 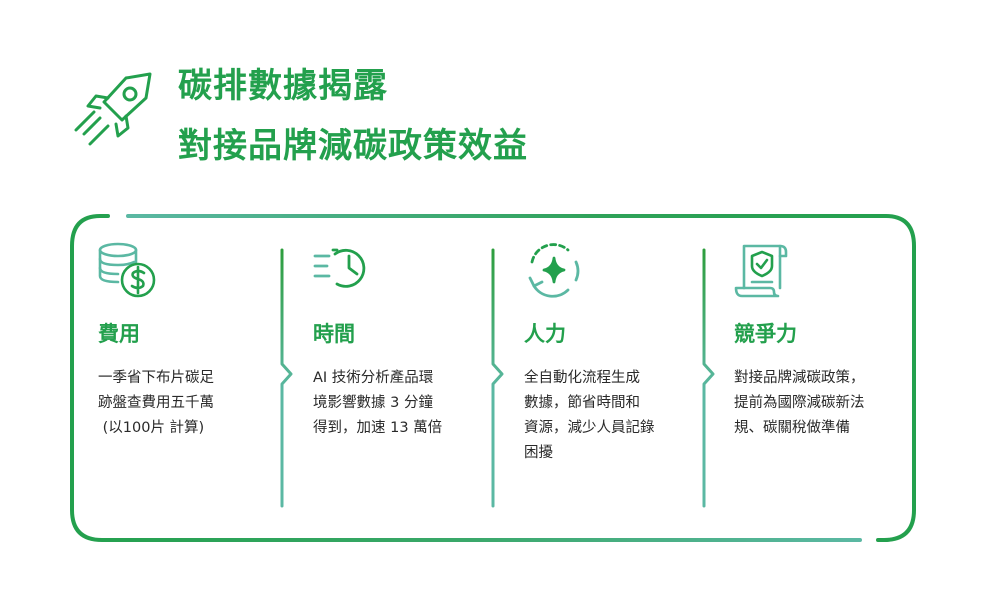 What do you see at coordinates (765, 334) in the screenshot?
I see `benefit-heading: 競爭力` at bounding box center [765, 334].